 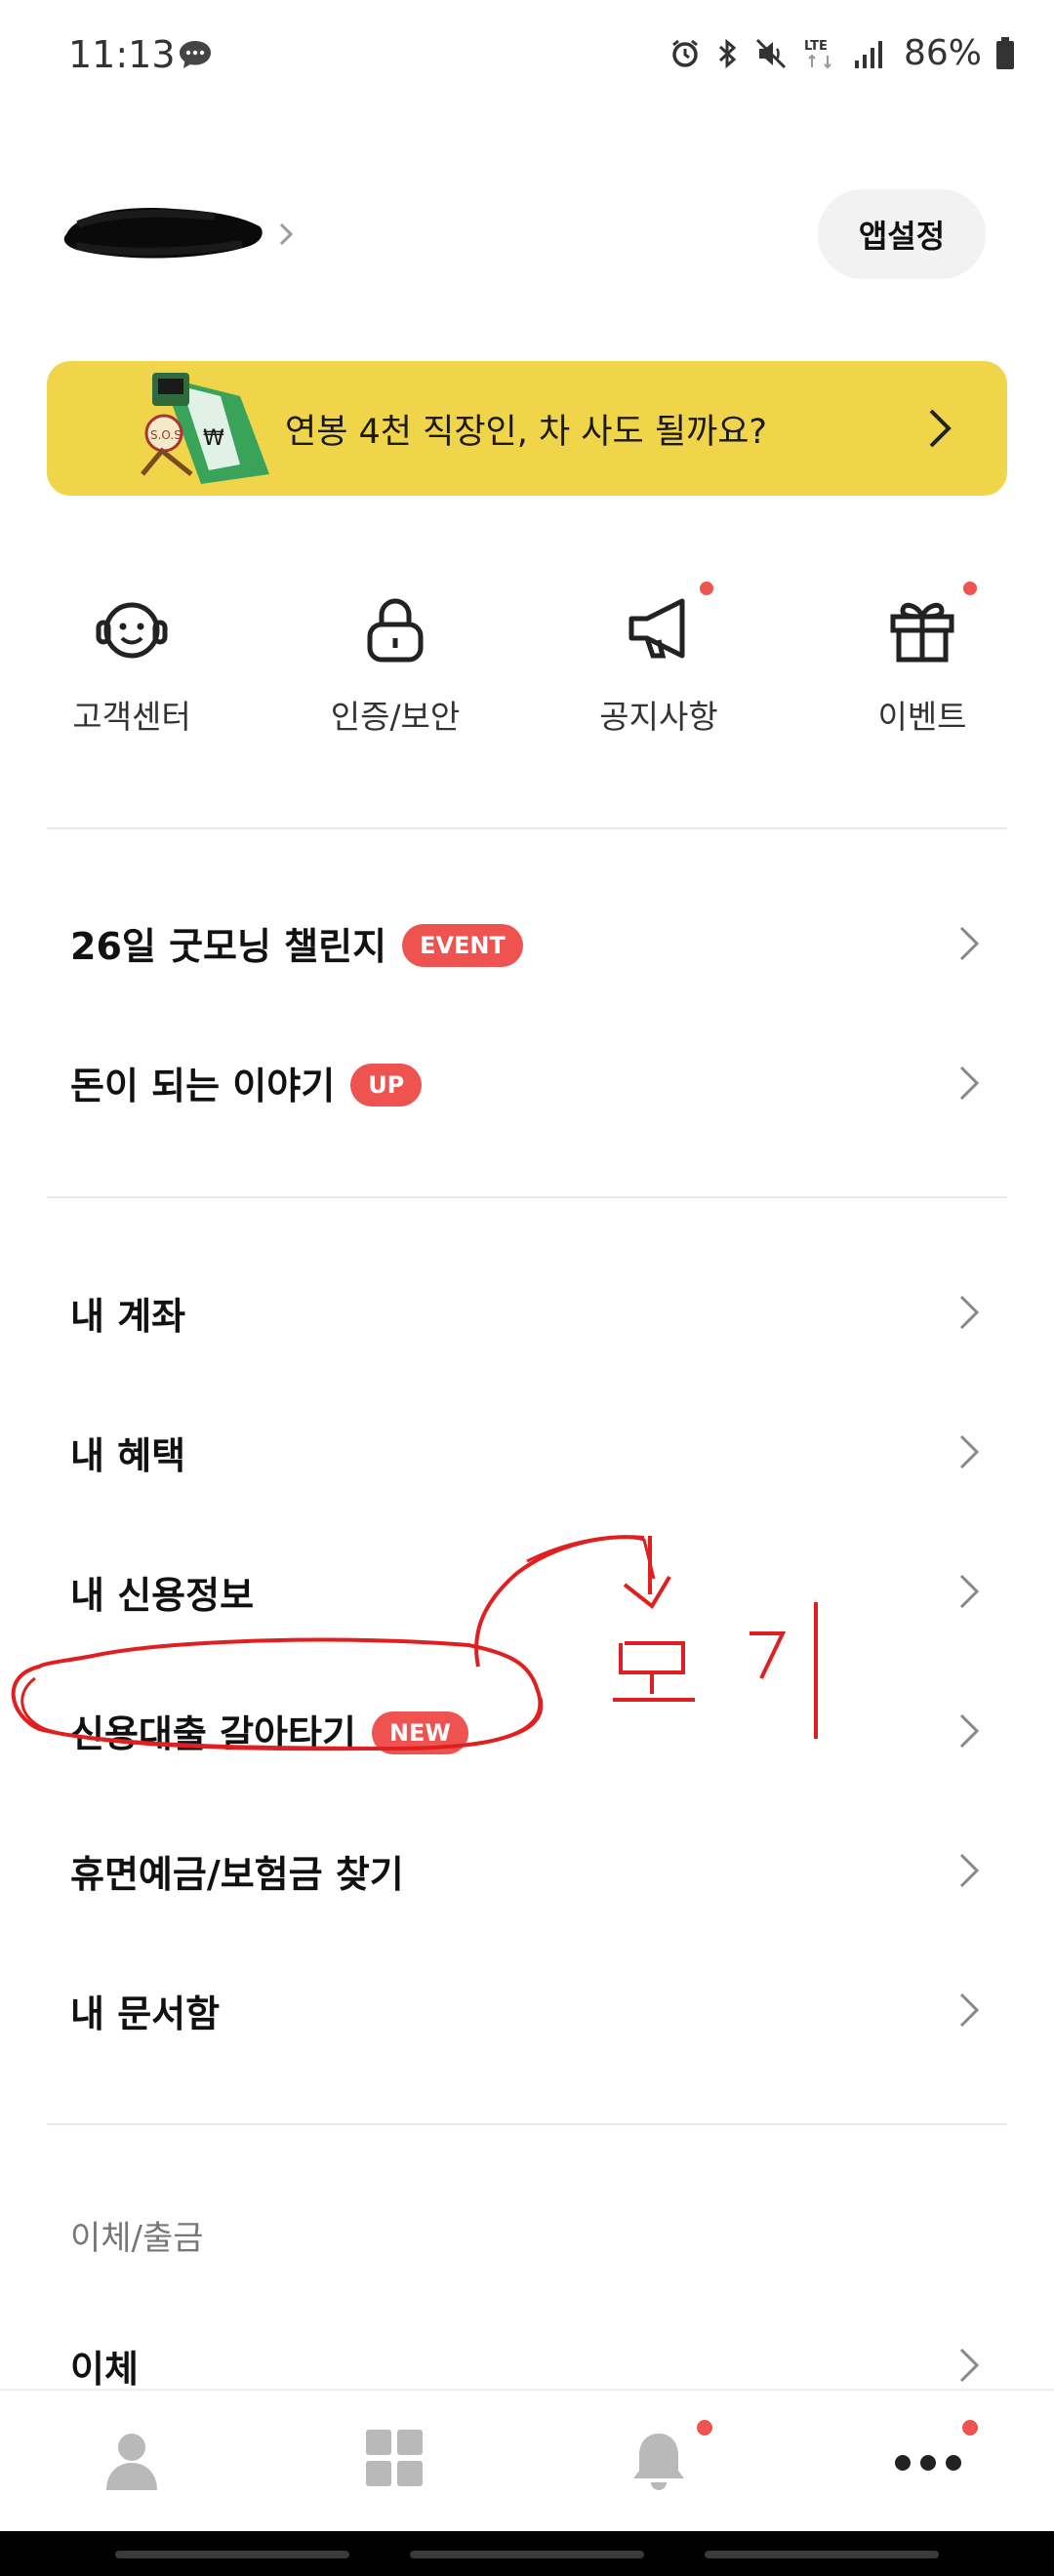 What do you see at coordinates (685, 53) in the screenshot?
I see `alarm-icon` at bounding box center [685, 53].